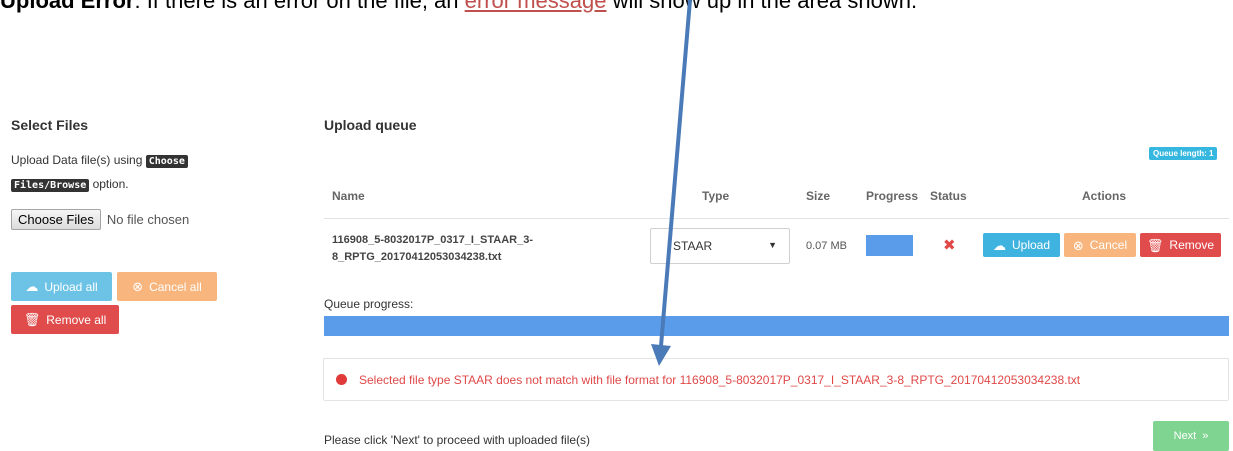  I want to click on column-header-type: Type, so click(716, 196).